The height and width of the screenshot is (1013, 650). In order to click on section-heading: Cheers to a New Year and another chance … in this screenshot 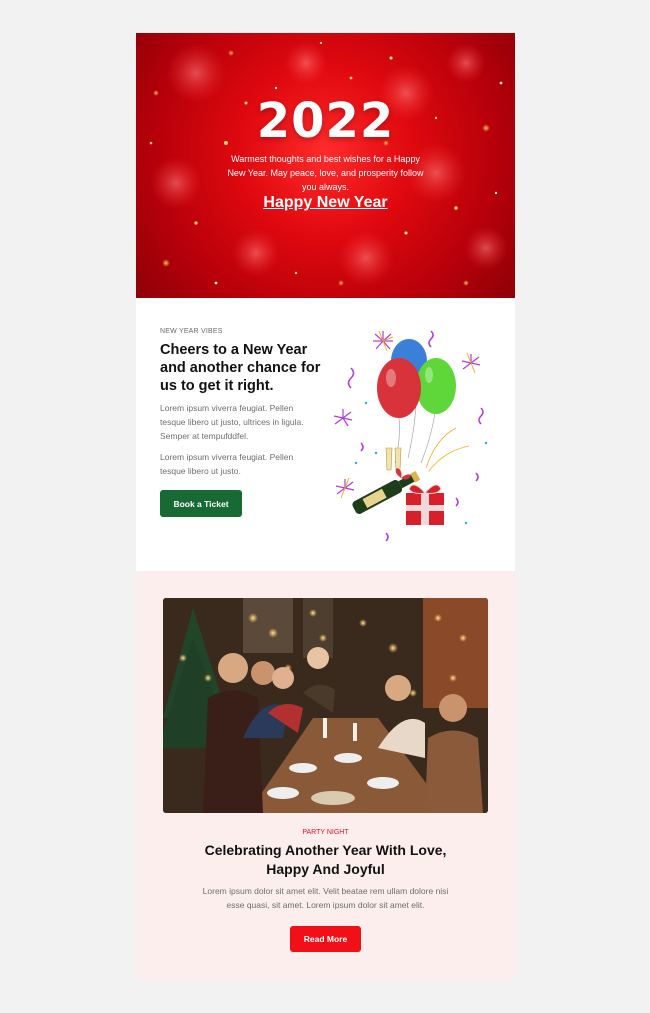, I will do `click(240, 368)`.